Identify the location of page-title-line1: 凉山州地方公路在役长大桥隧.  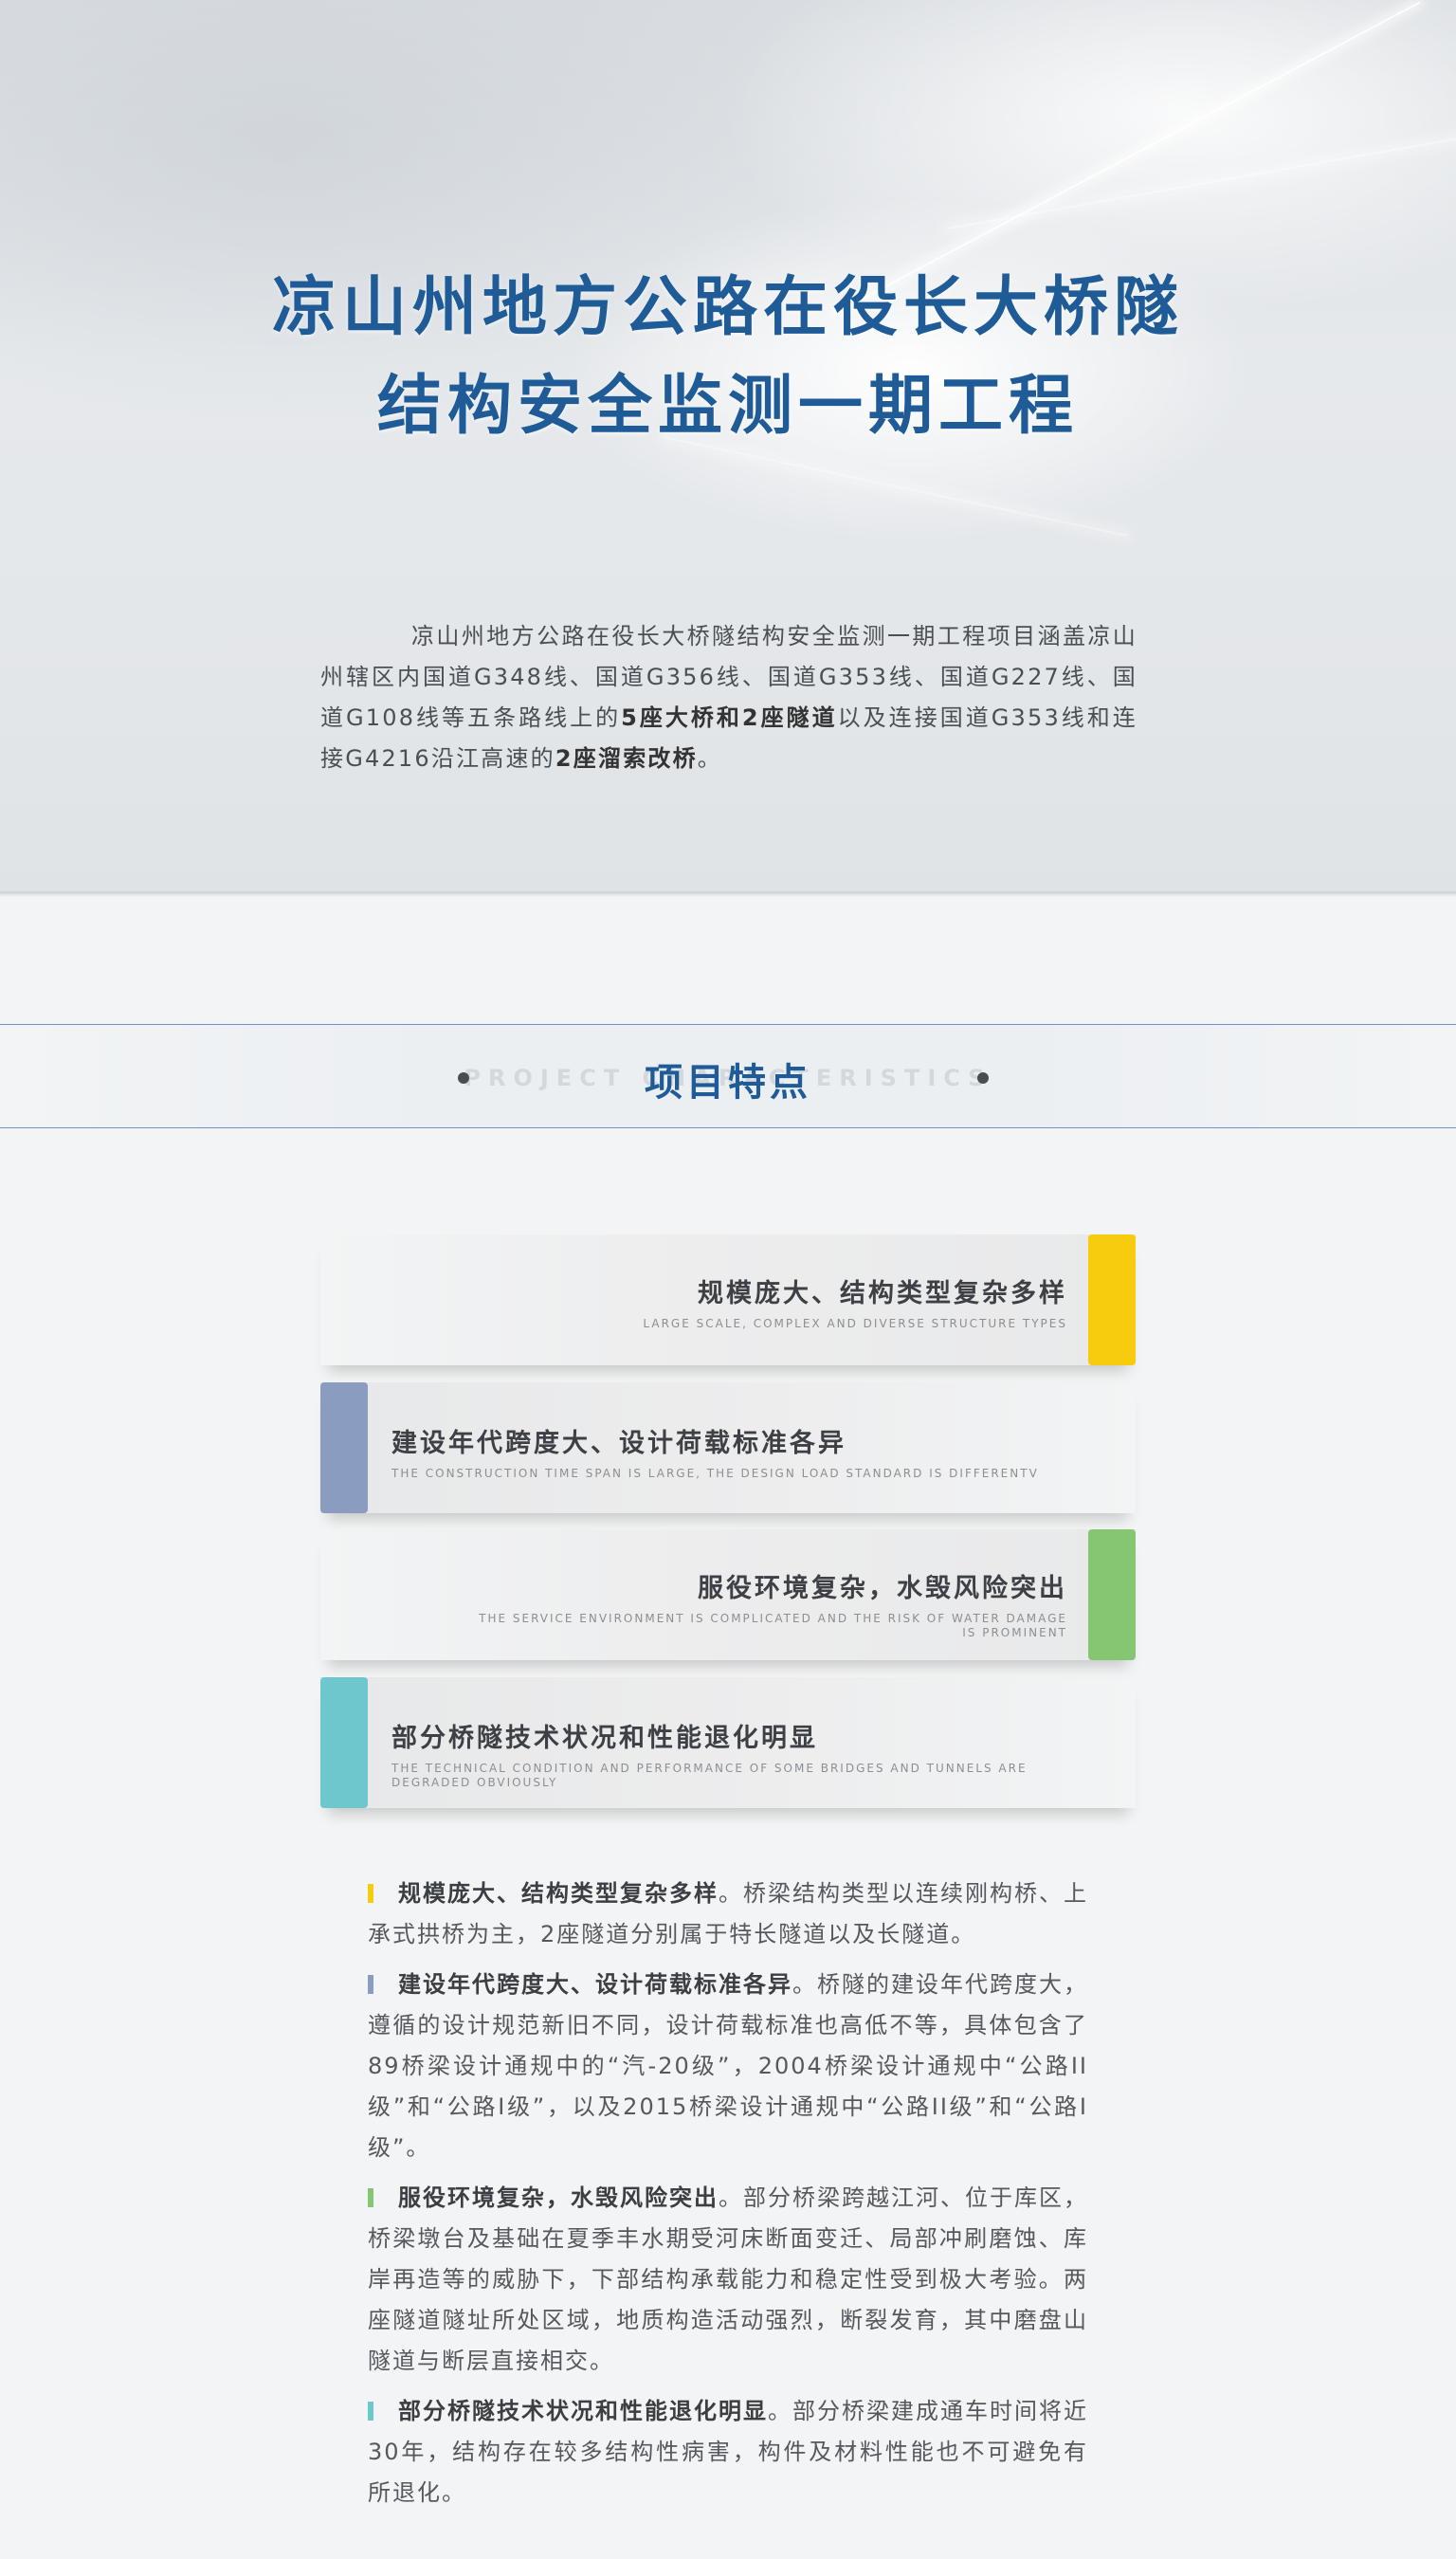
(727, 307).